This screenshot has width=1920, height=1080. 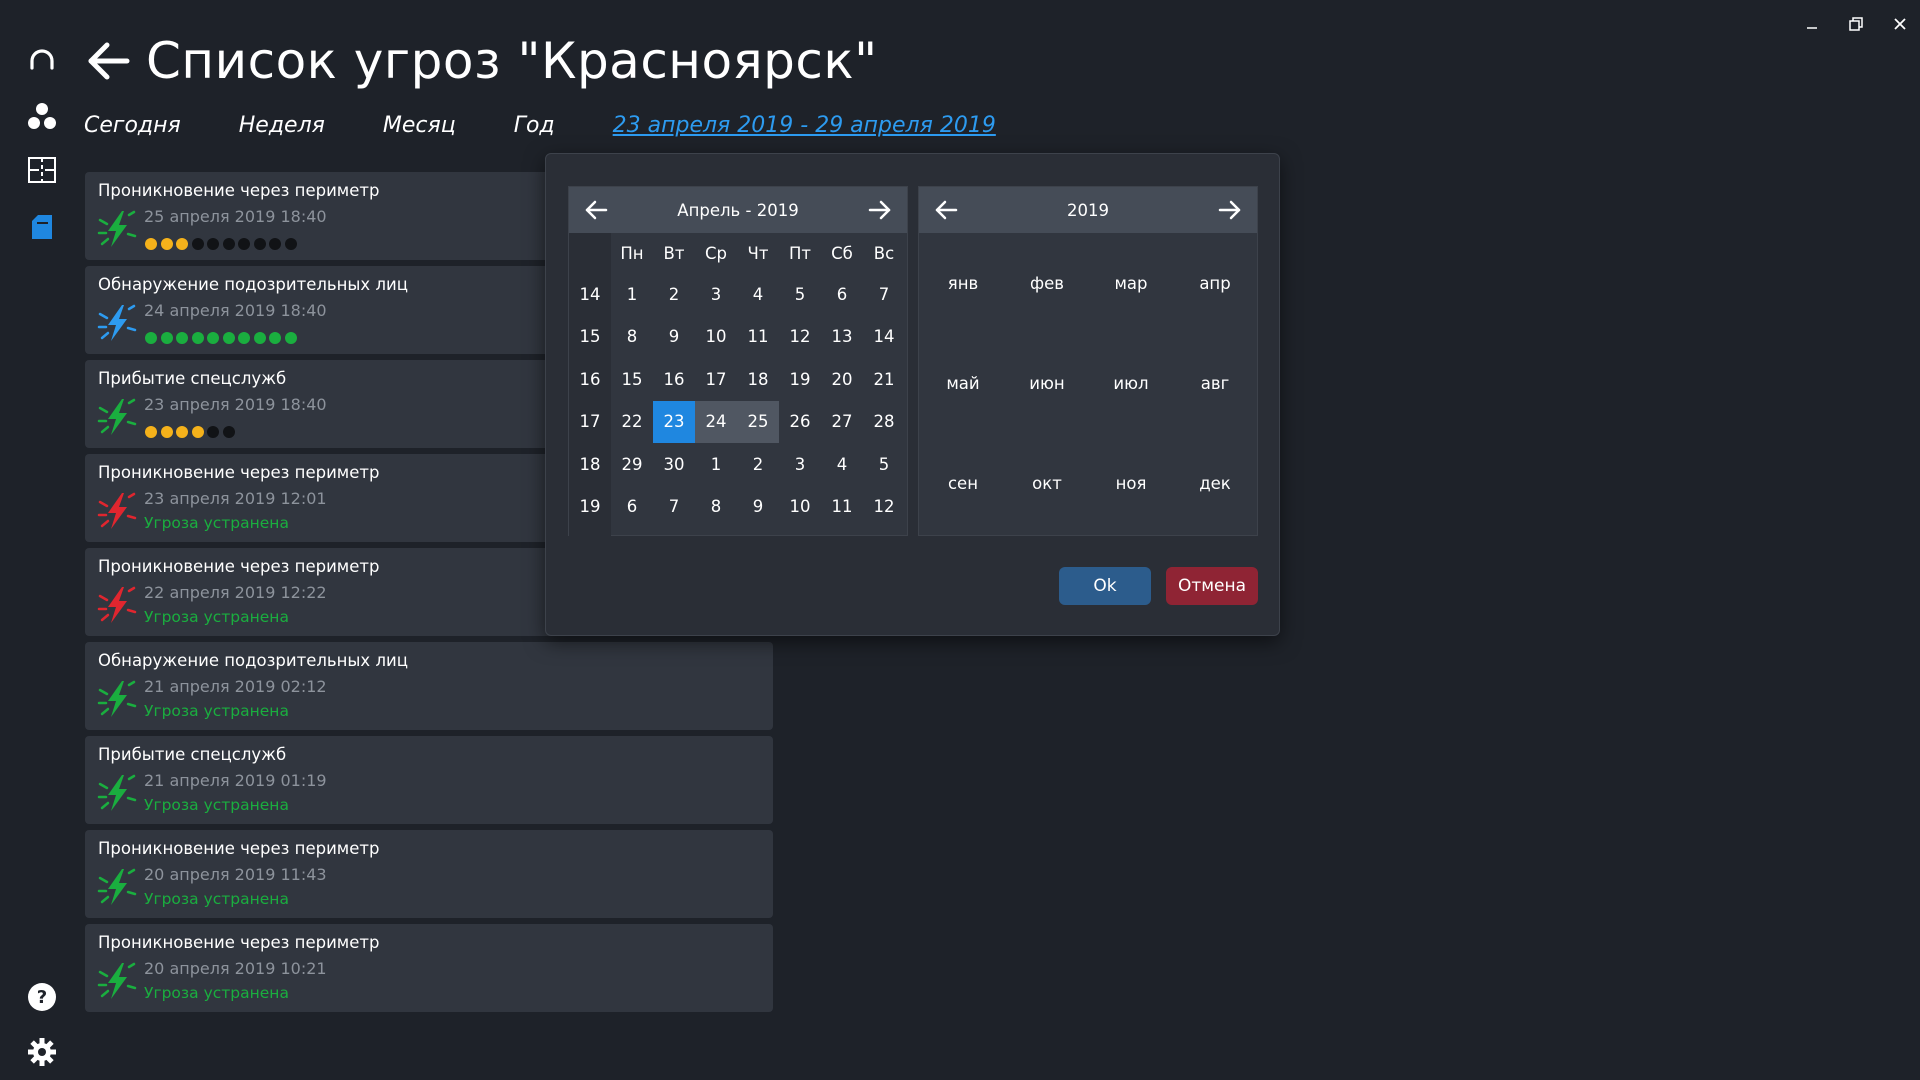 What do you see at coordinates (842, 379) in the screenshot?
I see `calendar-day: 20` at bounding box center [842, 379].